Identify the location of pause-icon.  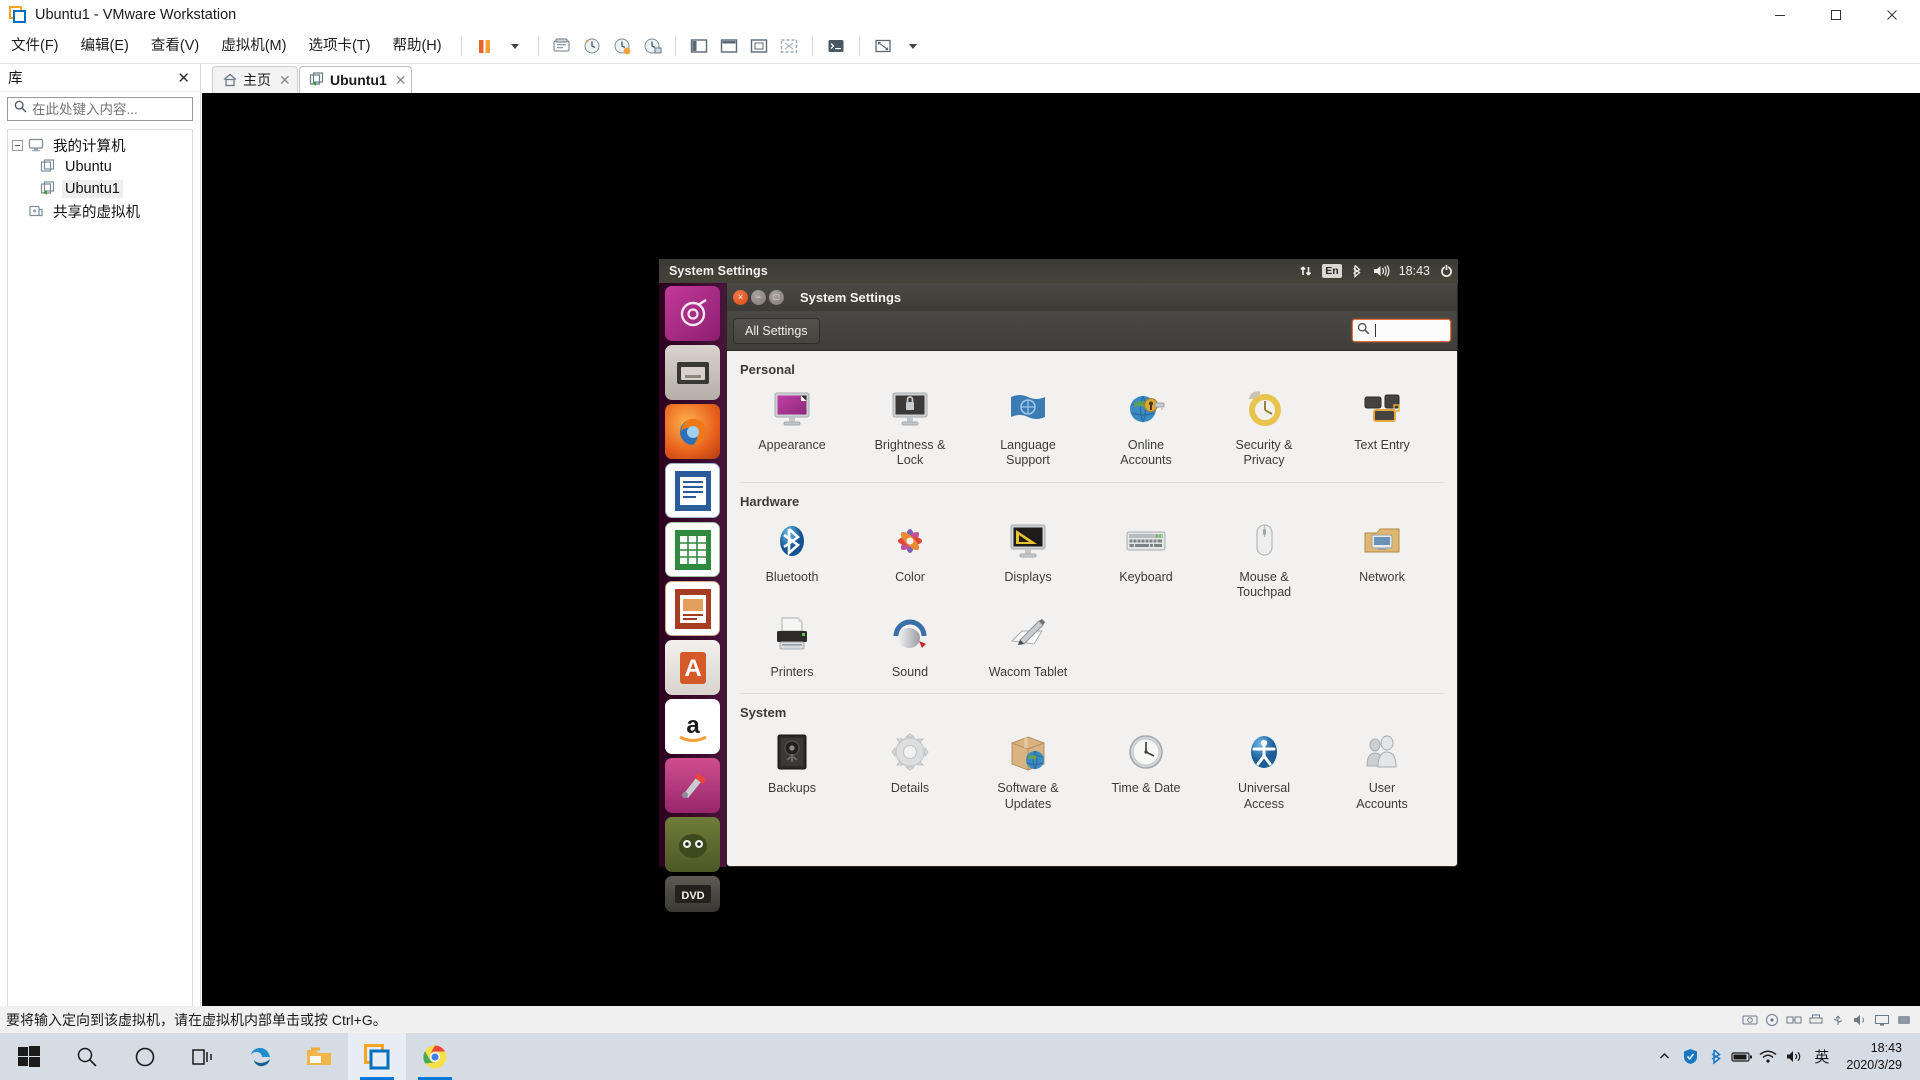
(485, 46).